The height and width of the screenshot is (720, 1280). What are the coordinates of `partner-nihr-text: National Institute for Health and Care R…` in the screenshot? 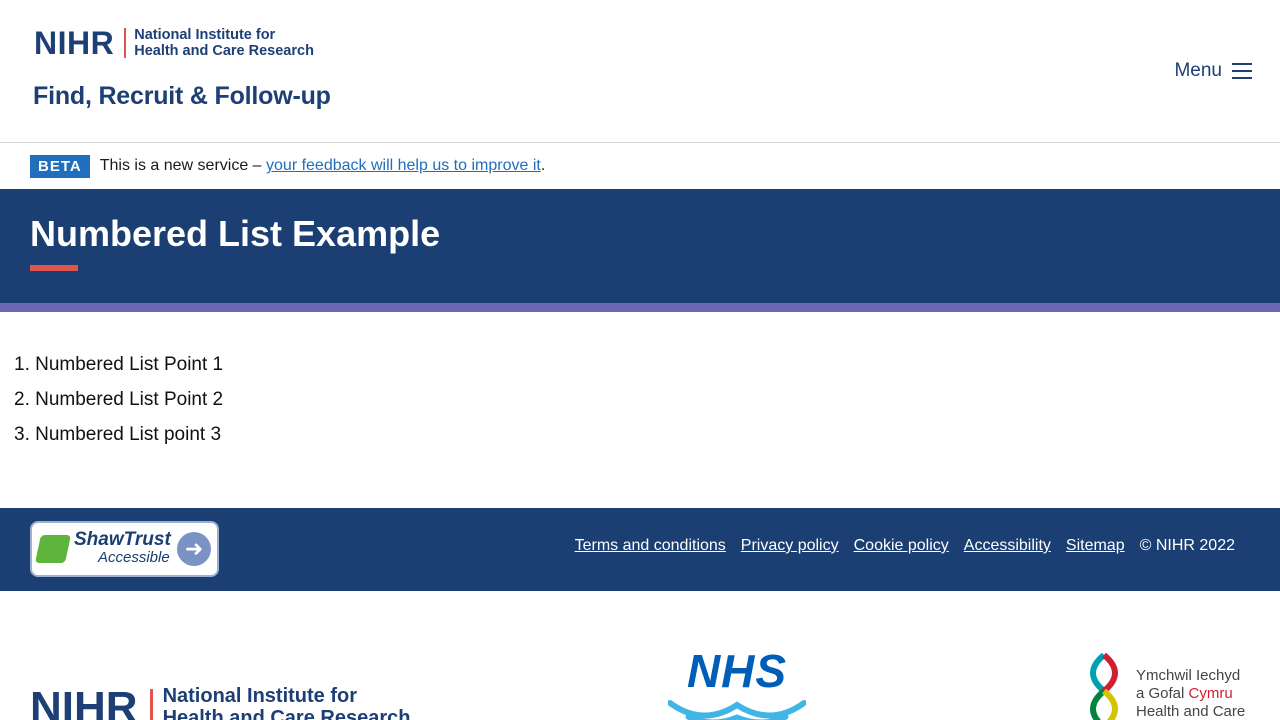 It's located at (287, 702).